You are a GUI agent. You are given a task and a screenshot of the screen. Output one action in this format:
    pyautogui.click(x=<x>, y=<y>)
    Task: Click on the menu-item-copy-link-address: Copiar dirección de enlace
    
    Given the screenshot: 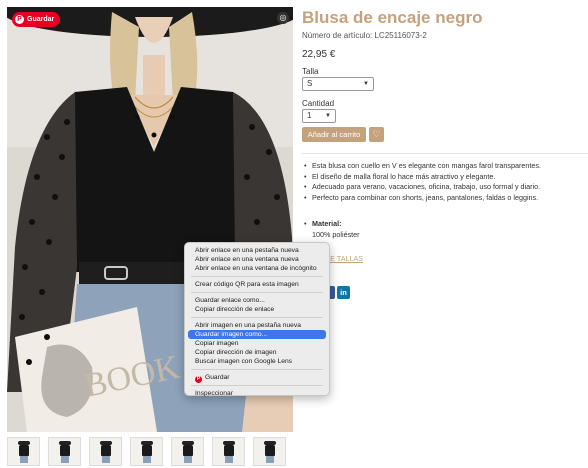 What is the action you would take?
    pyautogui.click(x=257, y=309)
    